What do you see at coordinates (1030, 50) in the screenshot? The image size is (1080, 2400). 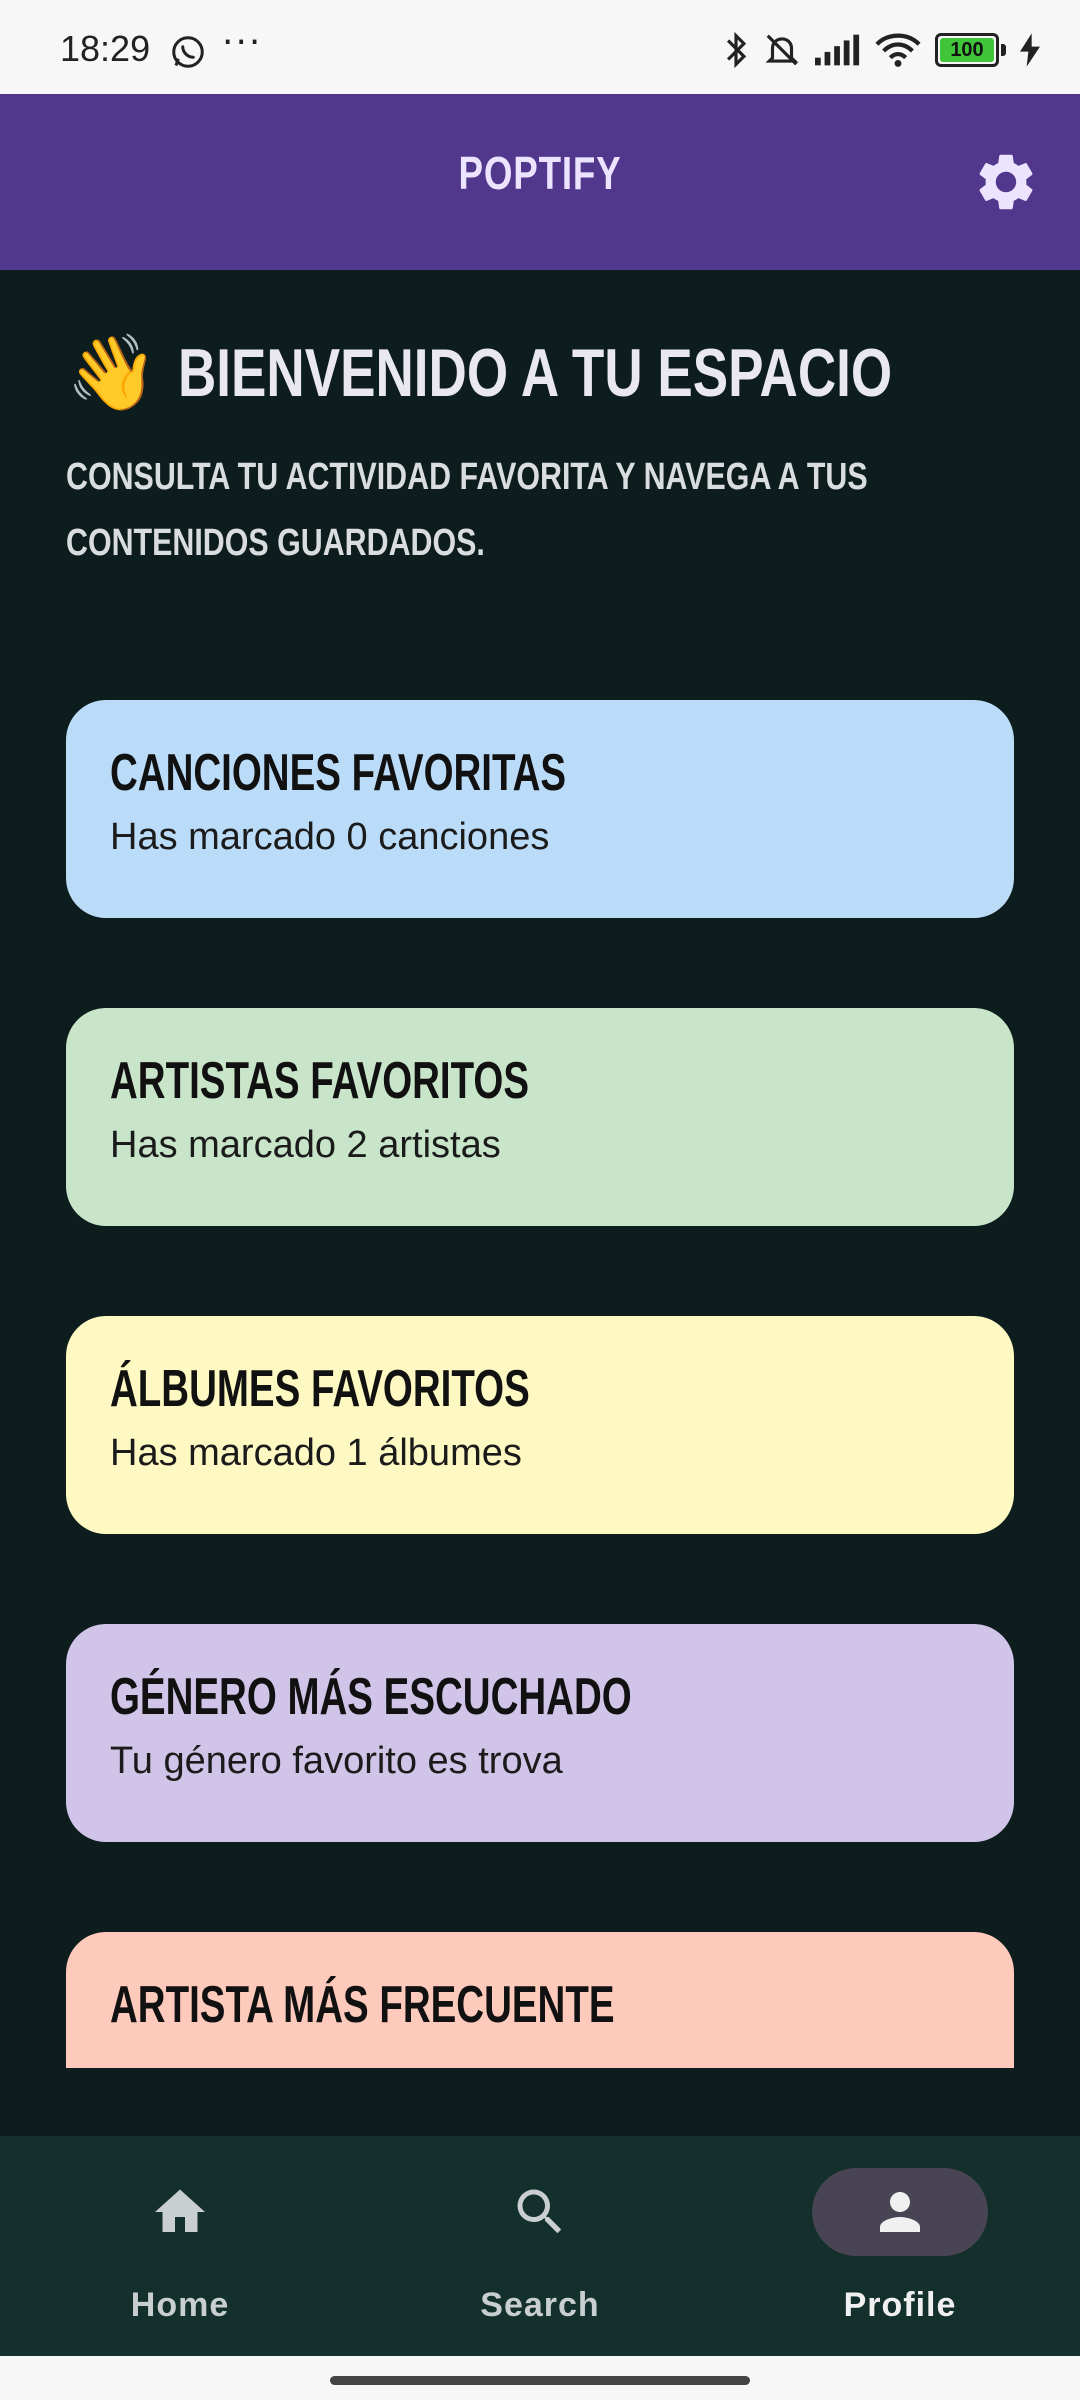 I see `charging-bolt-icon` at bounding box center [1030, 50].